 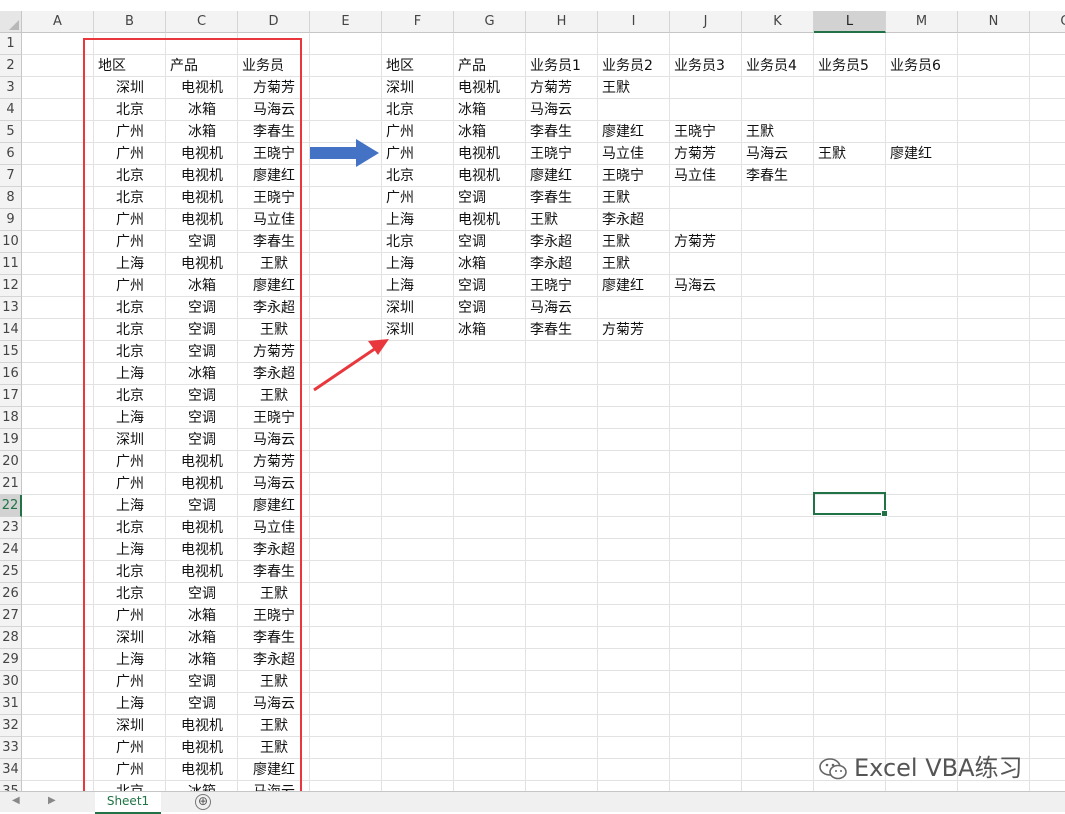 What do you see at coordinates (884, 513) in the screenshot?
I see `fill-handle` at bounding box center [884, 513].